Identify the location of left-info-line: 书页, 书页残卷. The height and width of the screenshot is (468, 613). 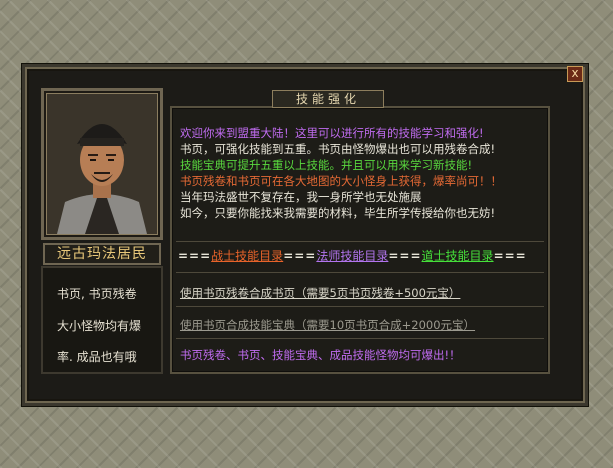
(97, 294).